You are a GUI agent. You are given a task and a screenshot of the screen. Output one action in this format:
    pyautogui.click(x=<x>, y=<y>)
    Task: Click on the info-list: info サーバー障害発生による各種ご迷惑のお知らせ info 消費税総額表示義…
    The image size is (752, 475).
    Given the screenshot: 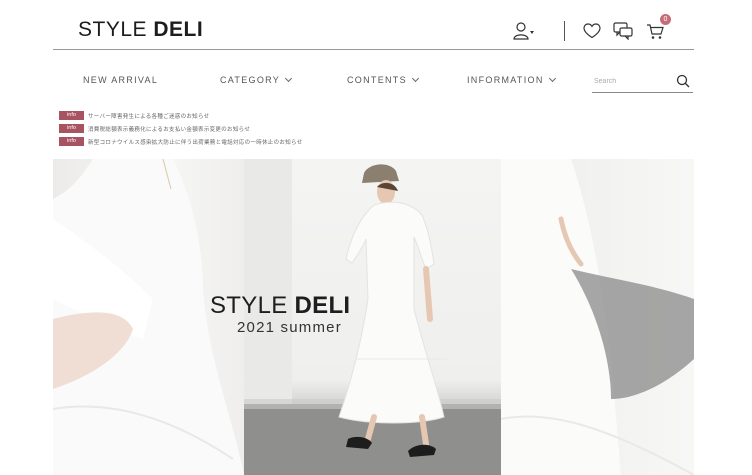 What is the action you would take?
    pyautogui.click(x=181, y=130)
    